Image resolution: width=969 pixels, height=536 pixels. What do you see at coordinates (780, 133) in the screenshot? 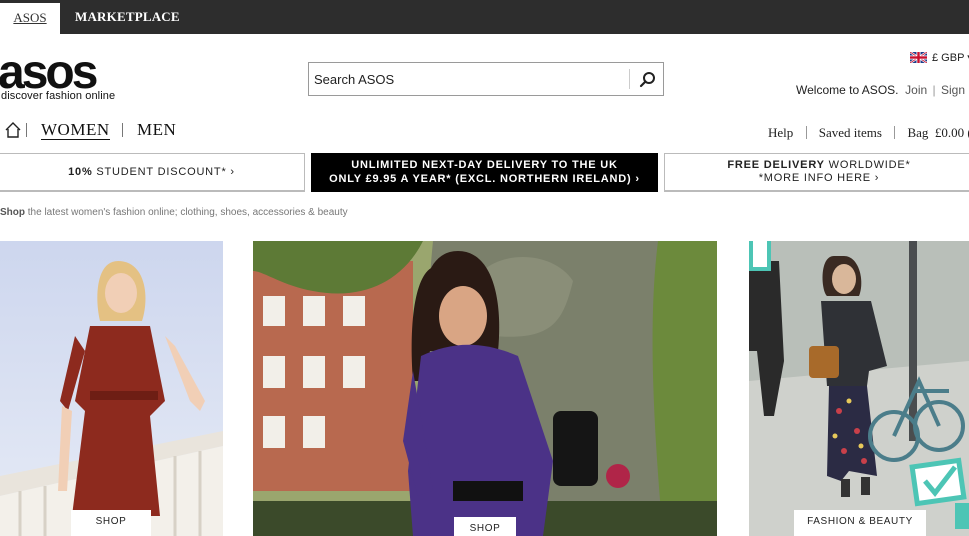
I see `help-link: Help` at bounding box center [780, 133].